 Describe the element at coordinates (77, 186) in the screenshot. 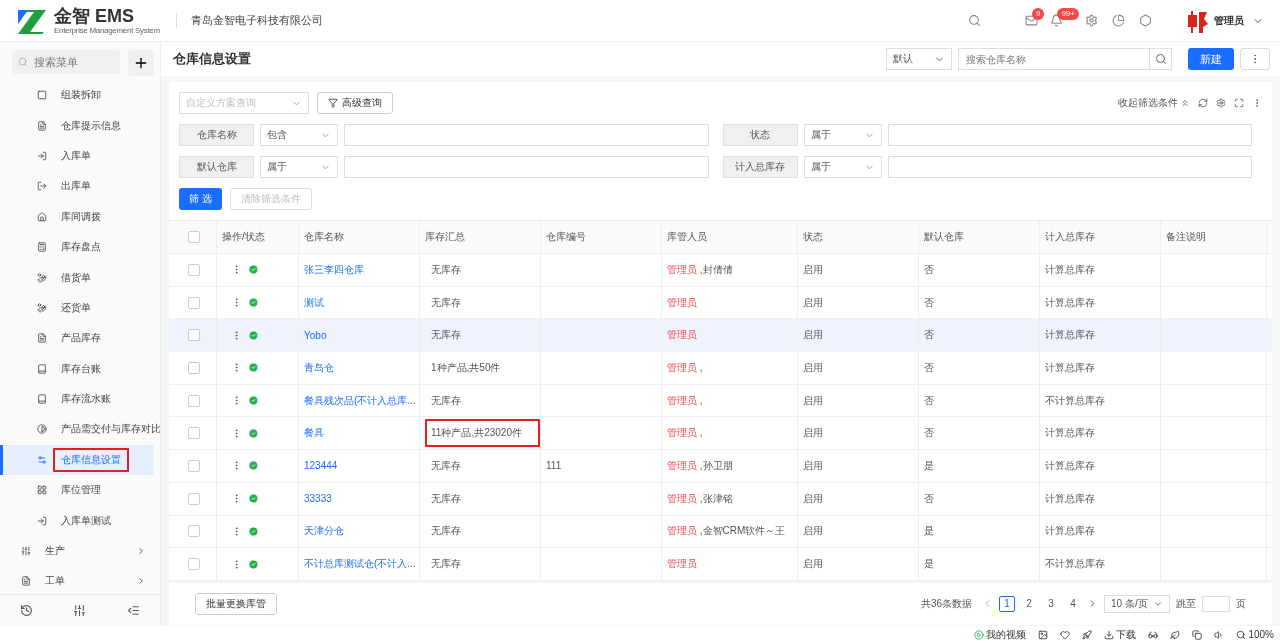

I see `menu-item: 出库单` at that location.